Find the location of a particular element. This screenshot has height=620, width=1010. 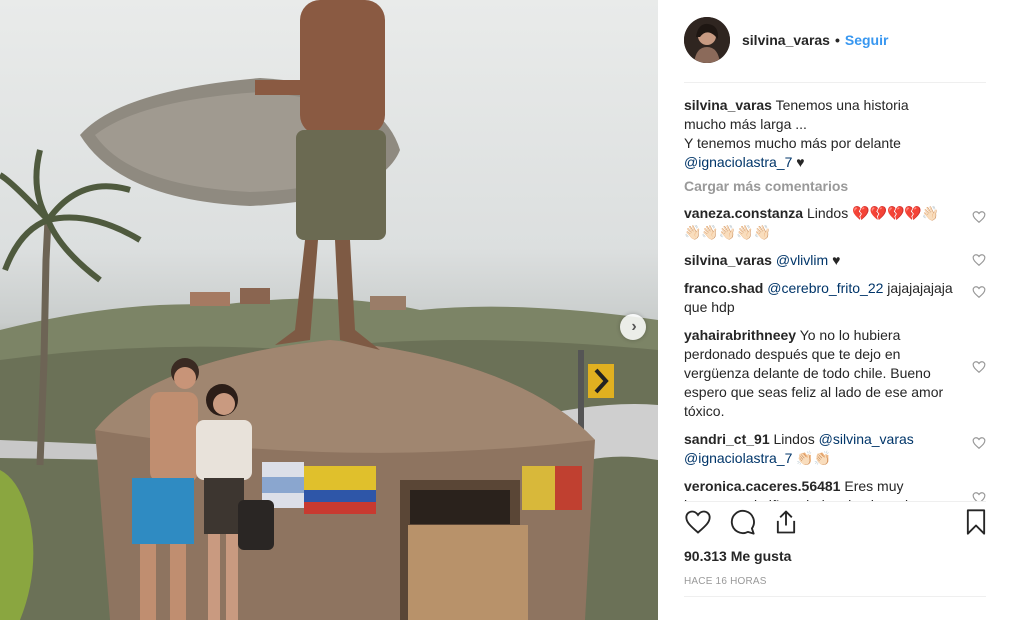

avatar is located at coordinates (707, 40).